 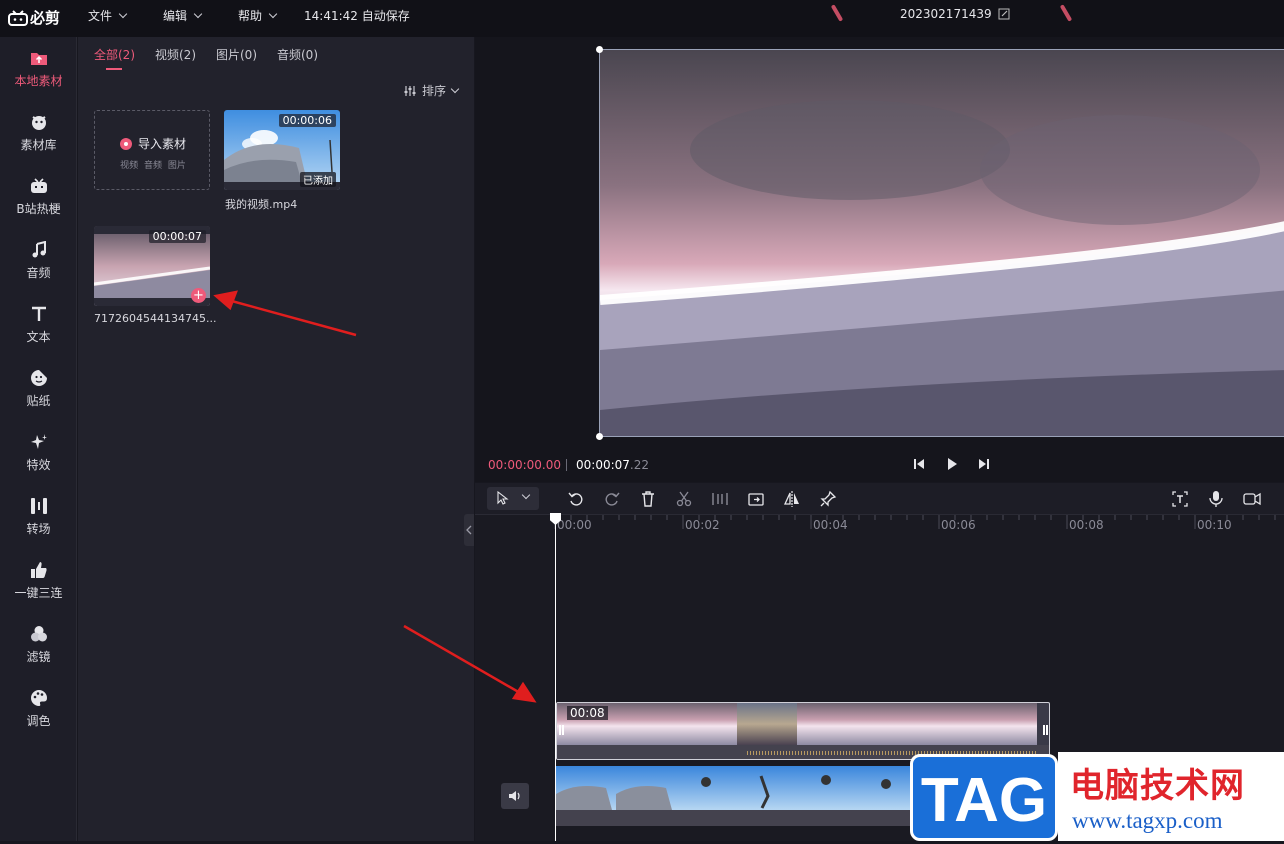 I want to click on sort-button: 排序, so click(x=432, y=90).